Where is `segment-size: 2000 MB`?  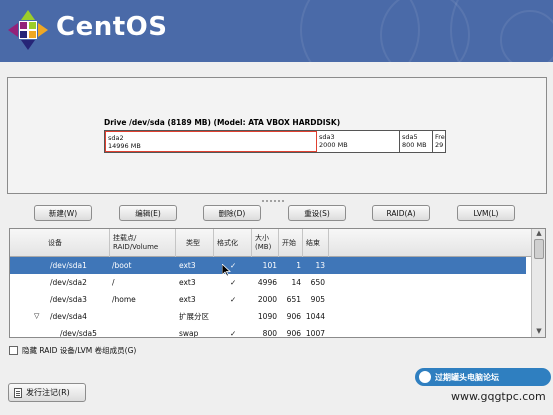 segment-size: 2000 MB is located at coordinates (333, 145).